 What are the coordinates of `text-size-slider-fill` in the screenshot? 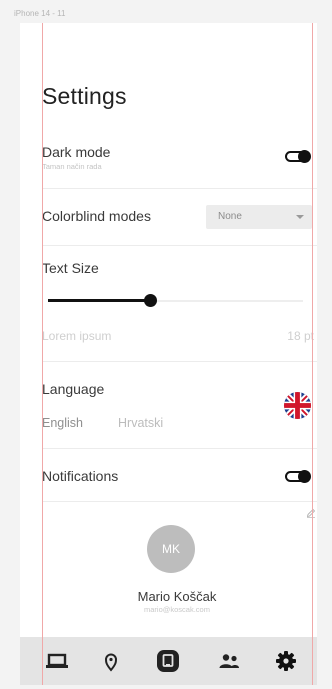 It's located at (99, 300).